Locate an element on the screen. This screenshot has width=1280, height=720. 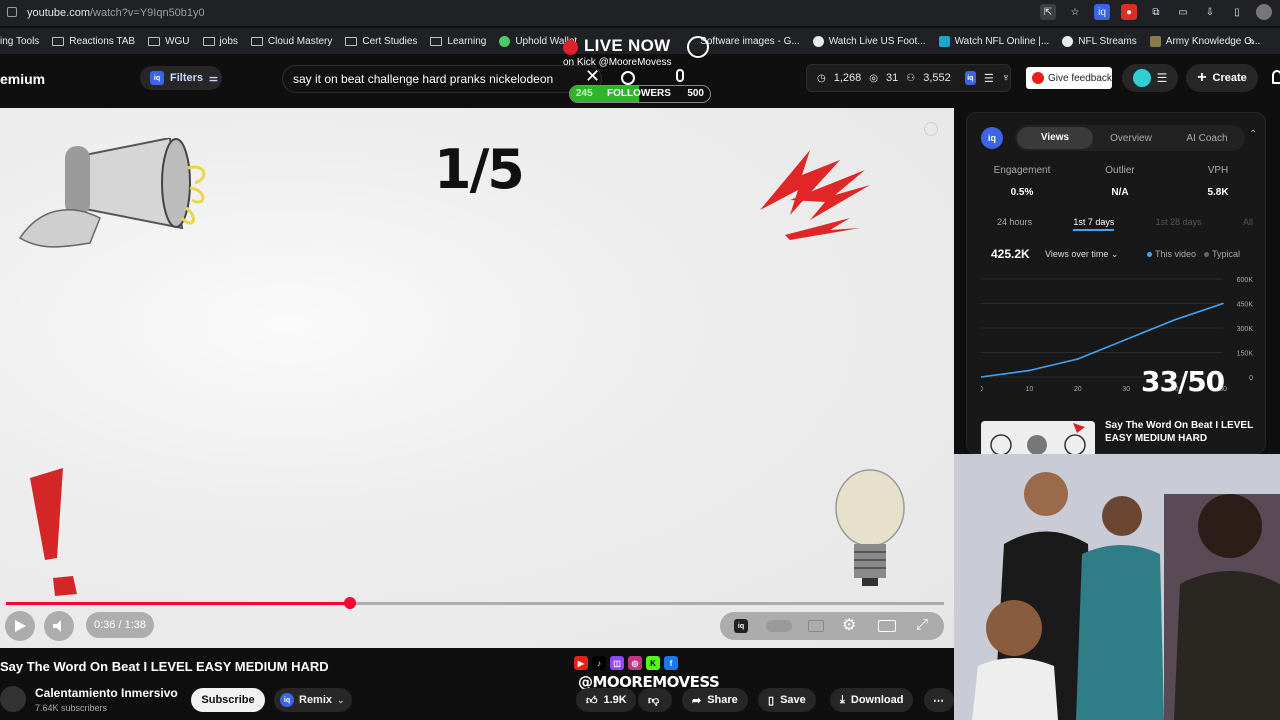
iq-icon: iq is located at coordinates (970, 78).